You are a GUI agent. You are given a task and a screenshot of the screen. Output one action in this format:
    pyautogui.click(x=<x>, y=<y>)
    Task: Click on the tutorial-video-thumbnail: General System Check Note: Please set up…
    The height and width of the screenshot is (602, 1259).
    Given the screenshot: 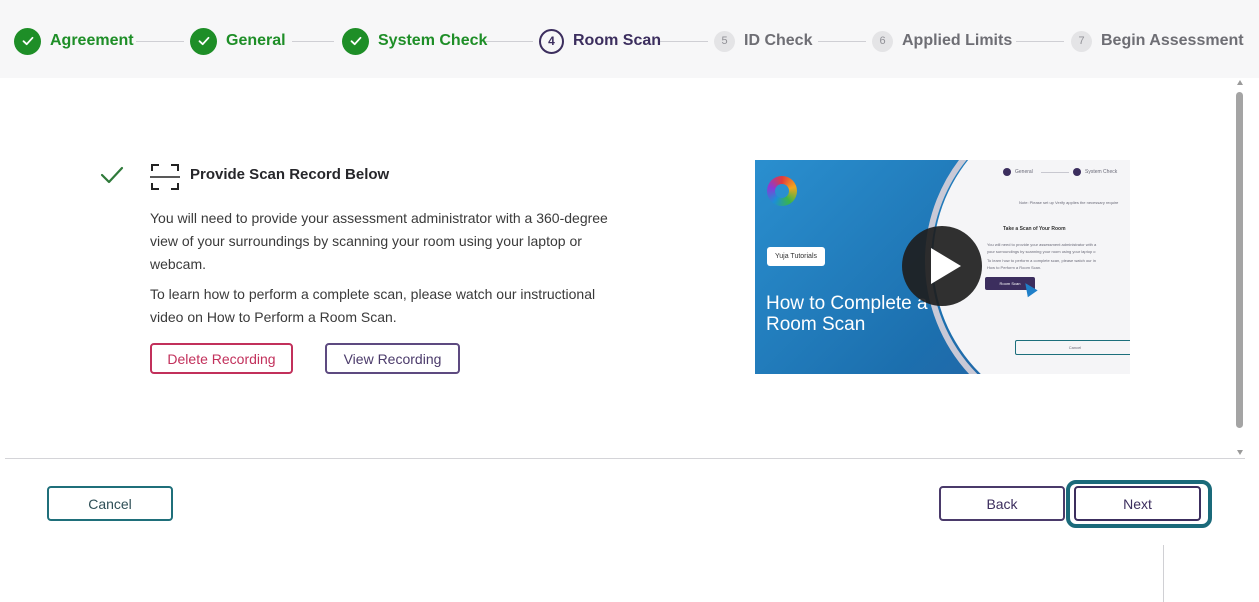 What is the action you would take?
    pyautogui.click(x=942, y=267)
    